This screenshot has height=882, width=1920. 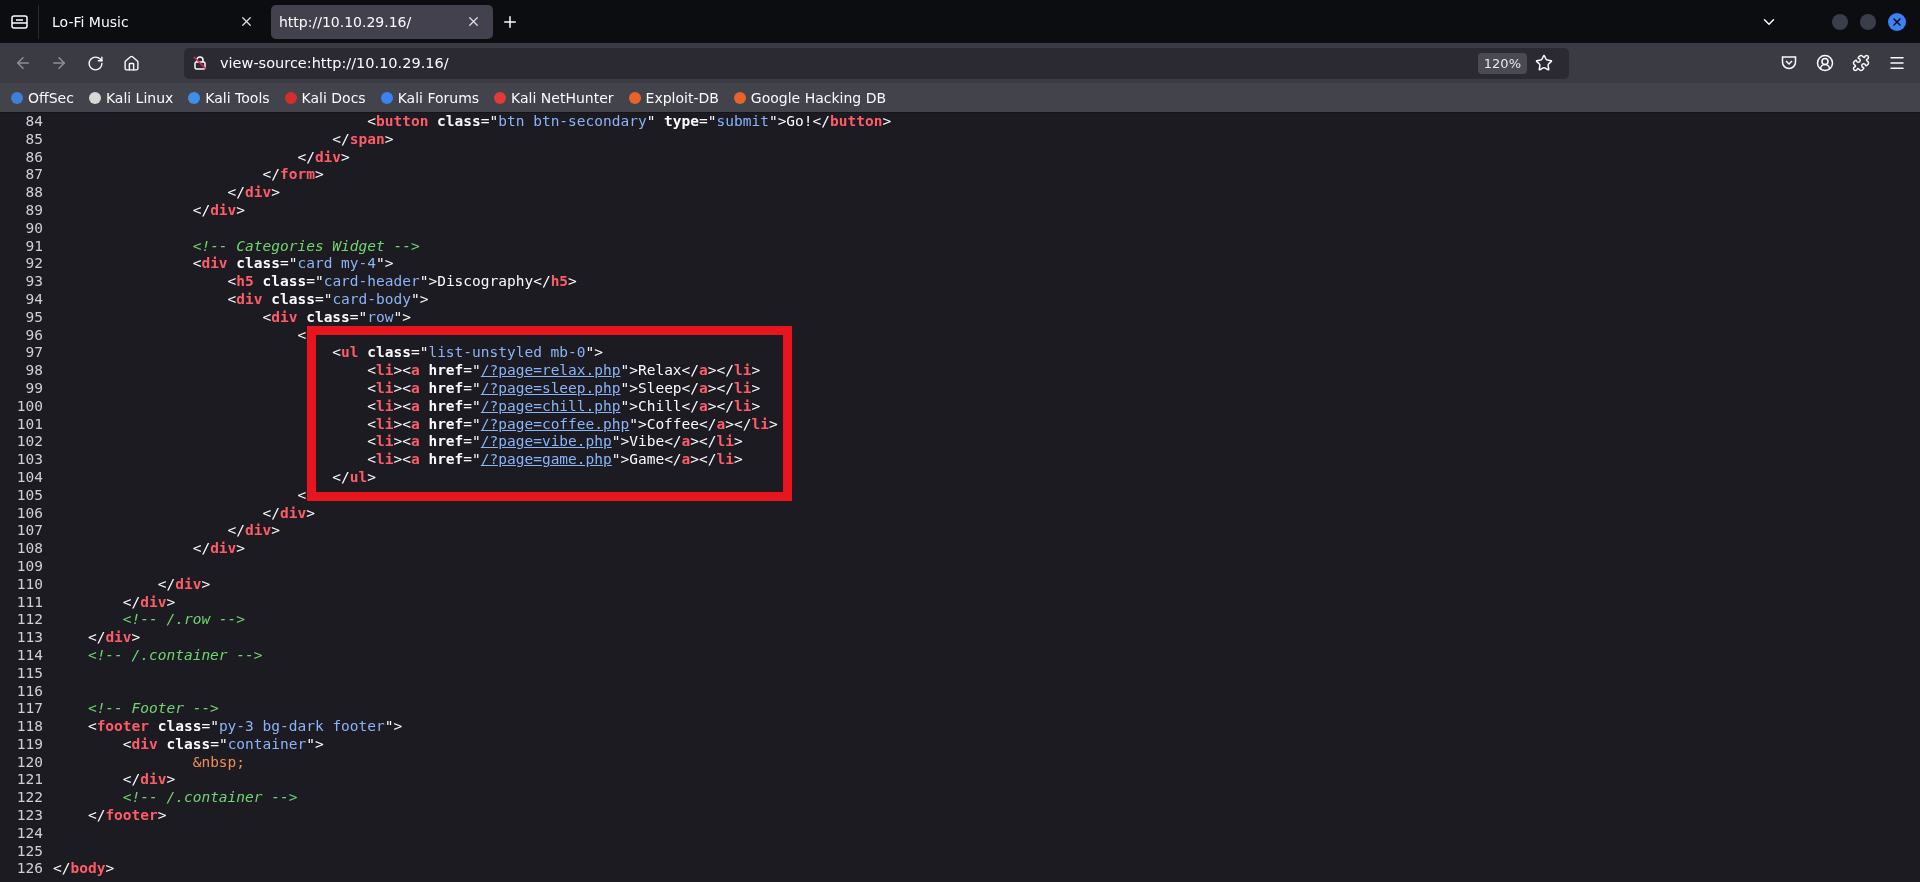 What do you see at coordinates (33, 211) in the screenshot?
I see `line-number: 89` at bounding box center [33, 211].